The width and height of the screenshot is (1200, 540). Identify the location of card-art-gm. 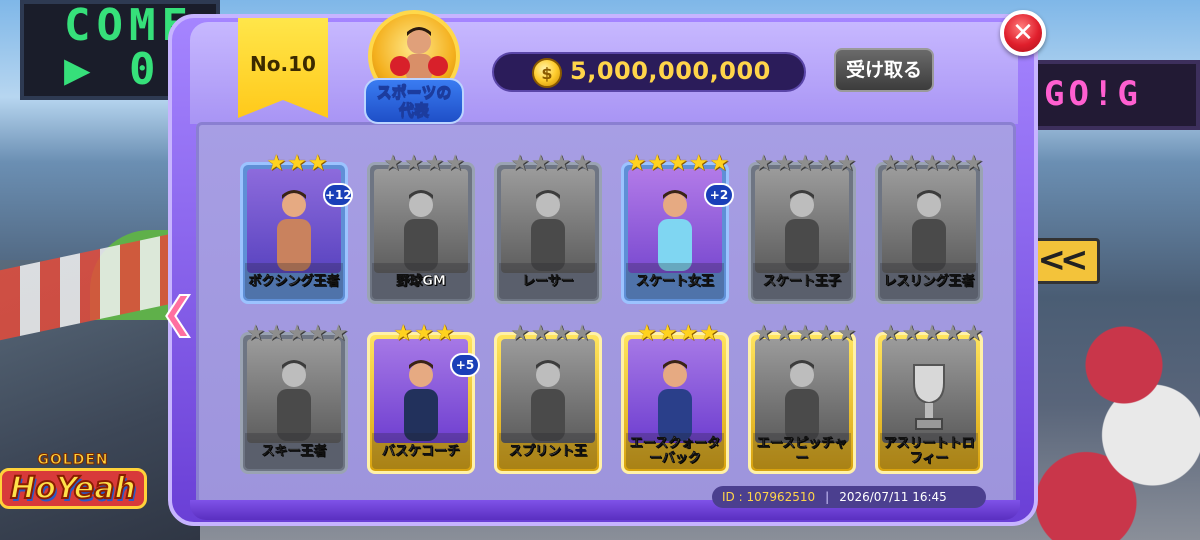
(421, 221).